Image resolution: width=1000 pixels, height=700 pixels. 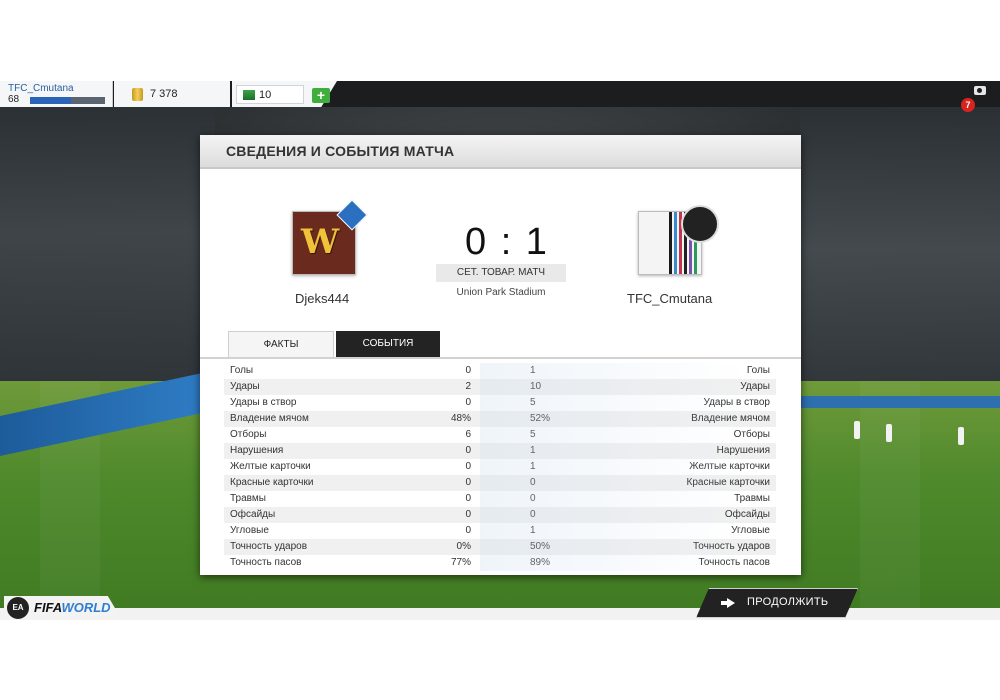 What do you see at coordinates (500, 563) in the screenshot?
I see `stat-row: Точность пасов 77% 89% Точность пасов` at bounding box center [500, 563].